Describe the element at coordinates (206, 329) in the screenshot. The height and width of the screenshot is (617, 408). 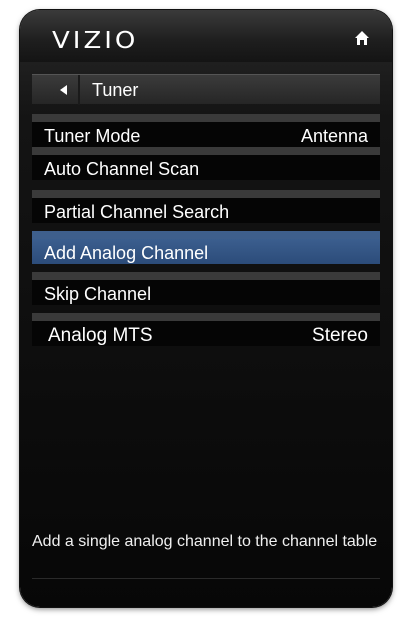
I see `menu-item-analog-mts: Analog MTS Stereo` at that location.